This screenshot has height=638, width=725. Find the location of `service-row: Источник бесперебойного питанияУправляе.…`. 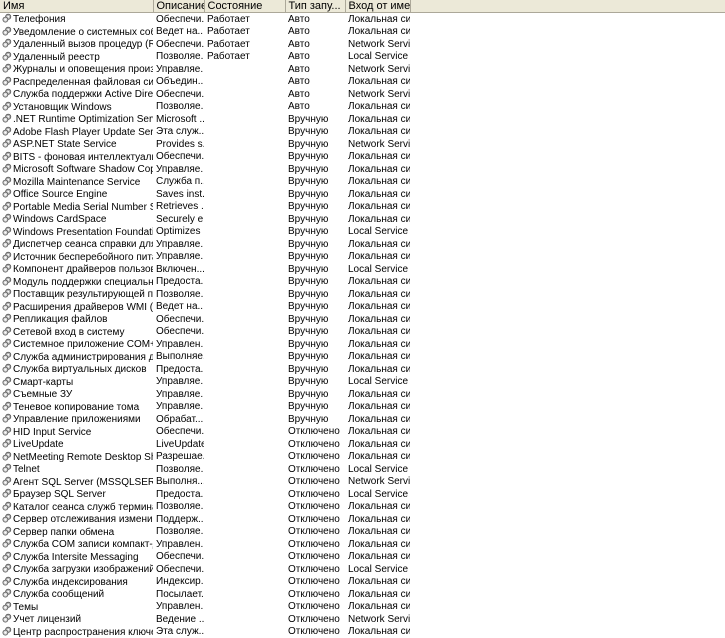

service-row: Источник бесперебойного питанияУправляе.… is located at coordinates (205, 257).